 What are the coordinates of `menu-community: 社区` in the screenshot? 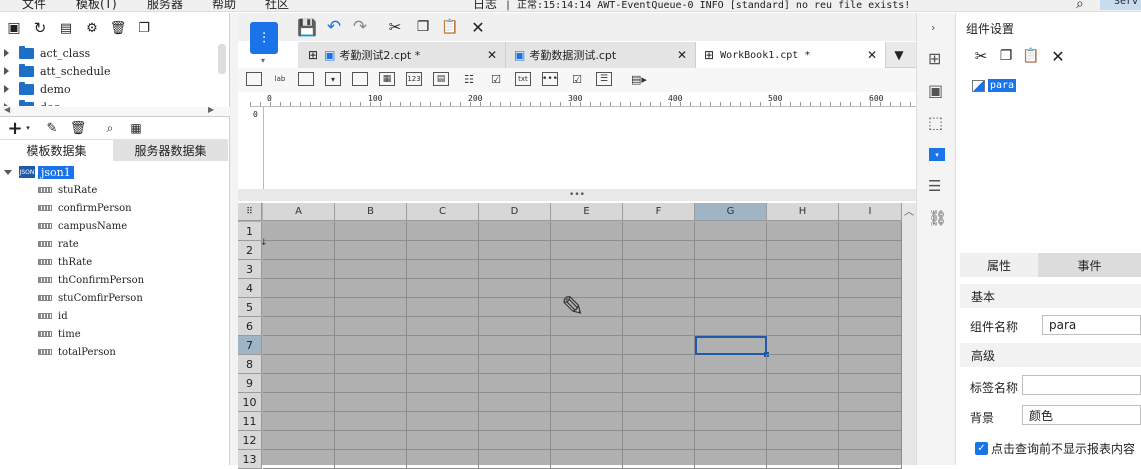 It's located at (277, 5).